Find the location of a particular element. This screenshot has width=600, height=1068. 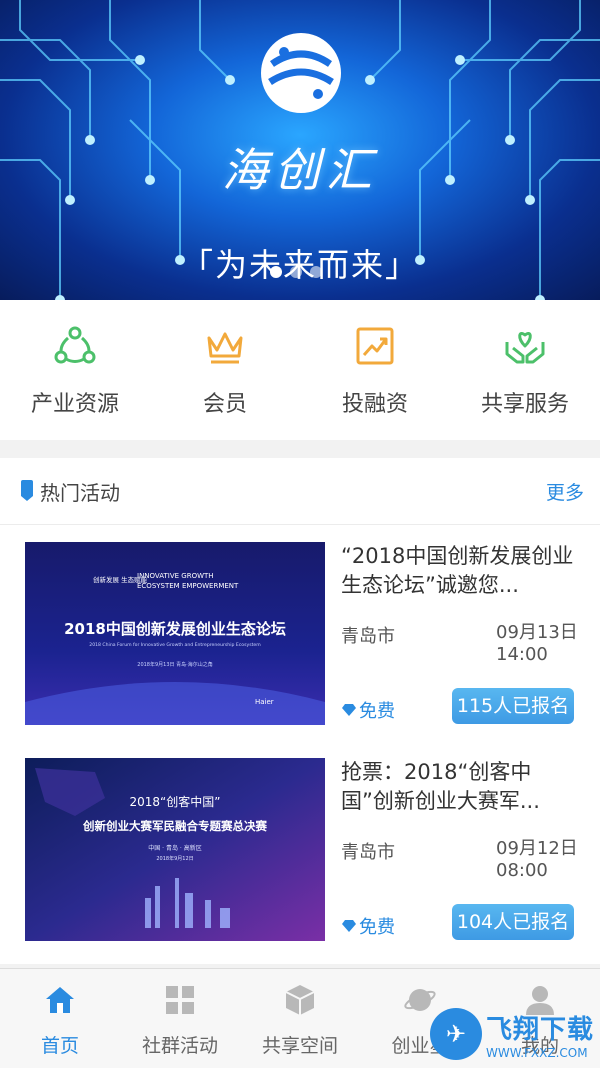

grid-icon is located at coordinates (180, 1000).